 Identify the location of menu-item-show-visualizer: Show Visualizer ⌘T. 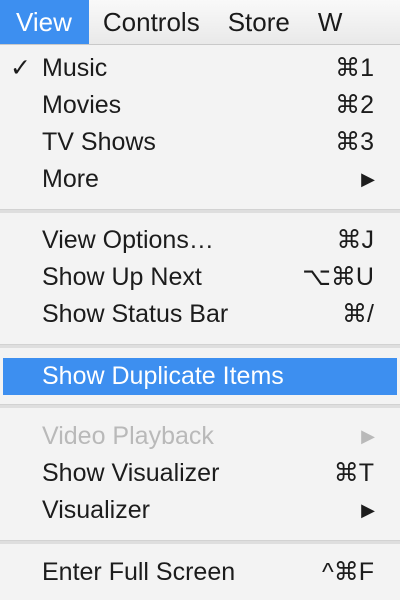
(200, 473).